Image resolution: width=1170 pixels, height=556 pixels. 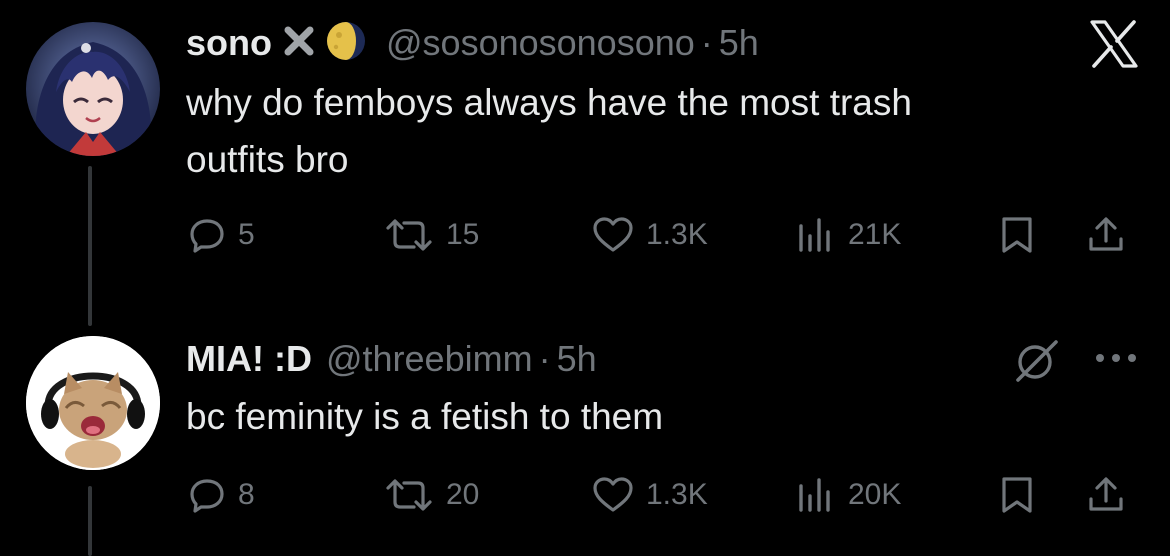 What do you see at coordinates (429, 359) in the screenshot?
I see `handle: @threebimm` at bounding box center [429, 359].